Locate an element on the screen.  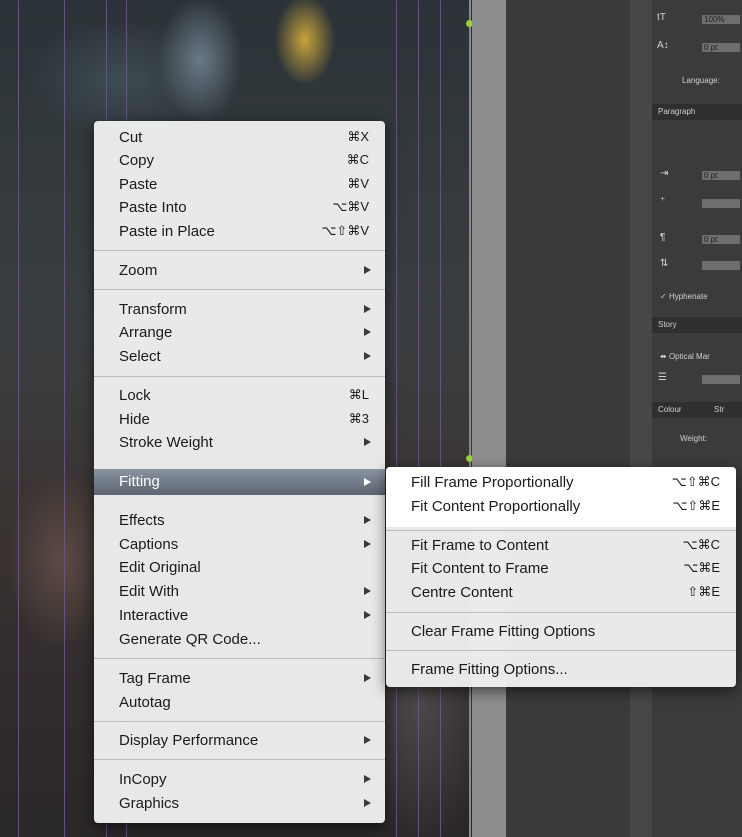
menu-item-zoom: Zoom is located at coordinates (239, 271).